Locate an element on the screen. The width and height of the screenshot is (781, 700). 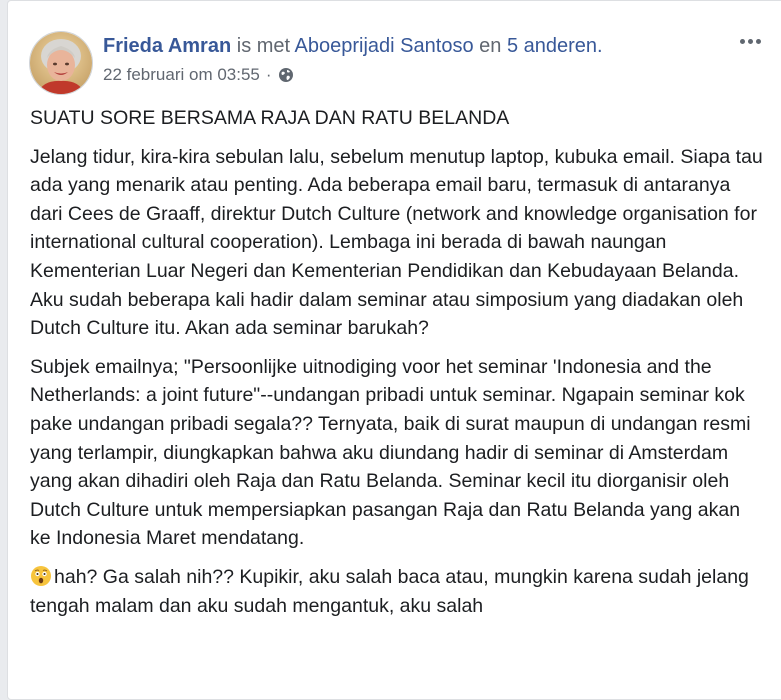
post-title: SUATU SORE BERSAMA RAJA DAN RATU BELANDA is located at coordinates (270, 118).